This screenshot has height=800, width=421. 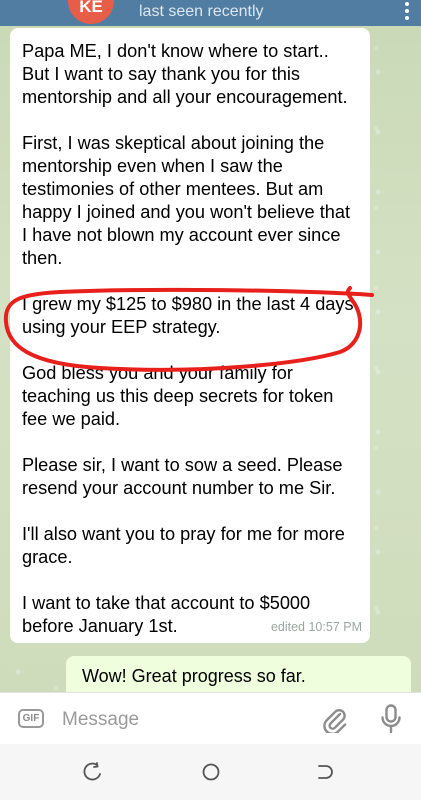 I want to click on system-nav-bar, so click(x=210, y=772).